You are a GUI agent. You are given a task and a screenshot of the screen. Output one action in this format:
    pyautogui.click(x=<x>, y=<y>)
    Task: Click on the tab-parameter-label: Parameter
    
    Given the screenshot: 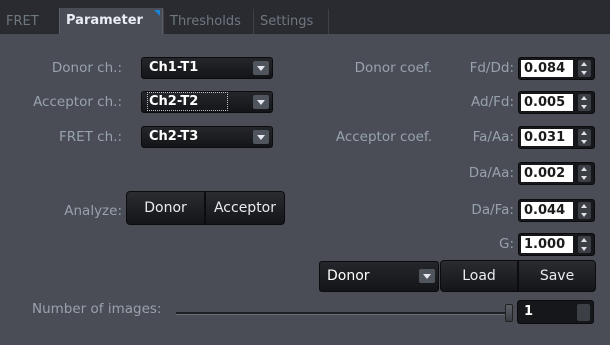 What is the action you would take?
    pyautogui.click(x=104, y=20)
    